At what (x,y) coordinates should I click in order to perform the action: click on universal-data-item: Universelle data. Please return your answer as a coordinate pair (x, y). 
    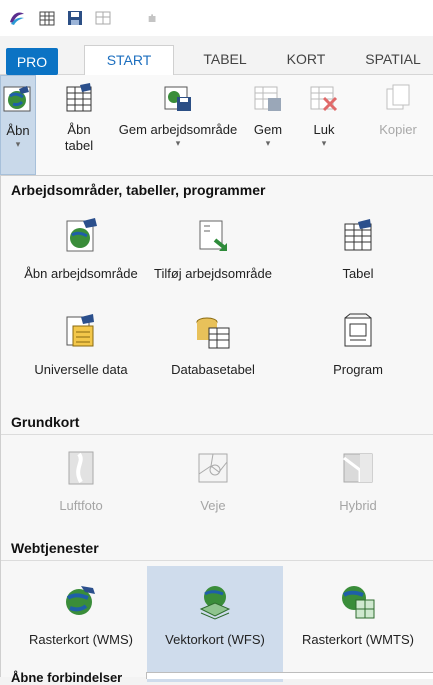
    Looking at the image, I should click on (81, 345).